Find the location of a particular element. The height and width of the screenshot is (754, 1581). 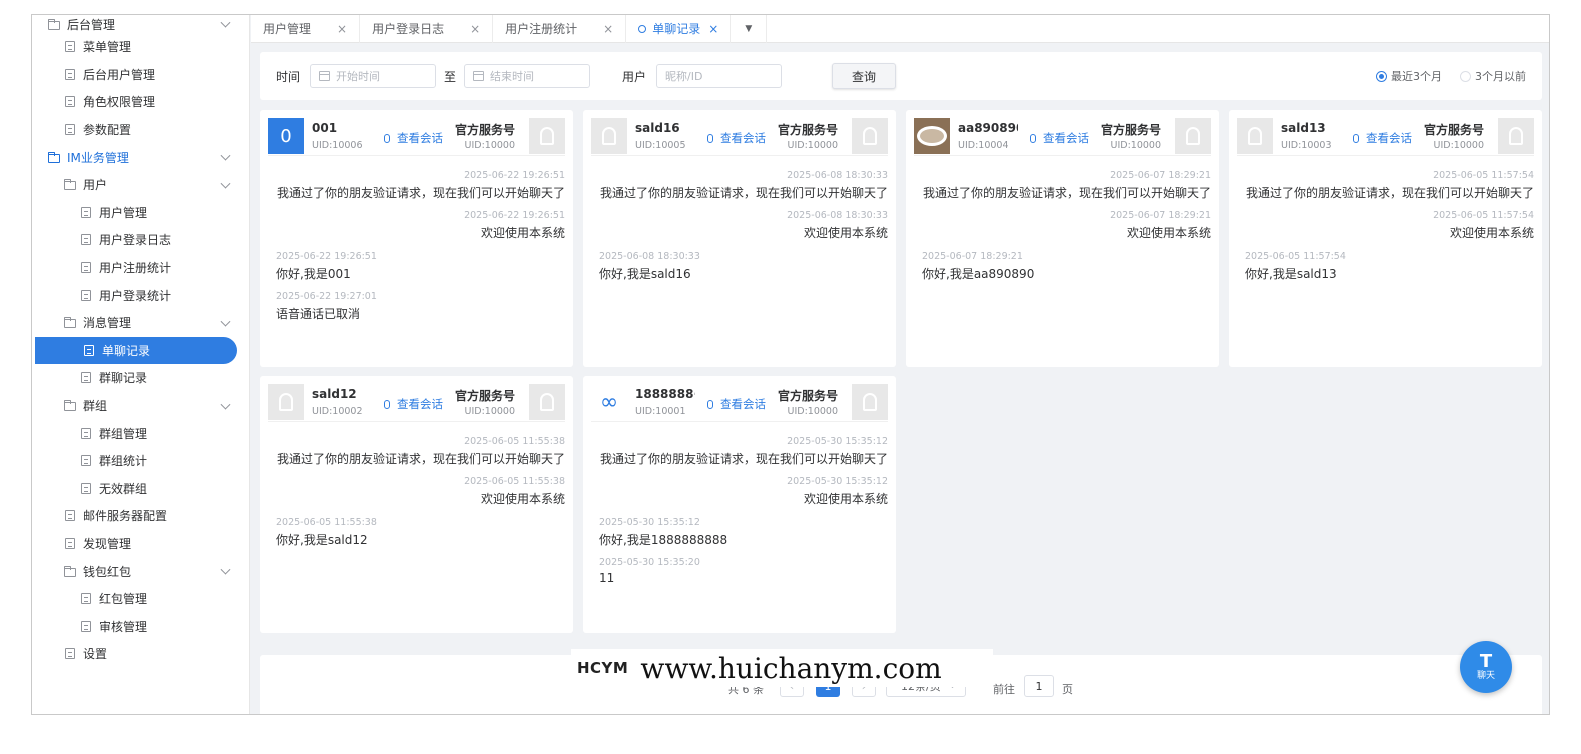

sidebar-item: 邮件服务器配置 is located at coordinates (140, 516).